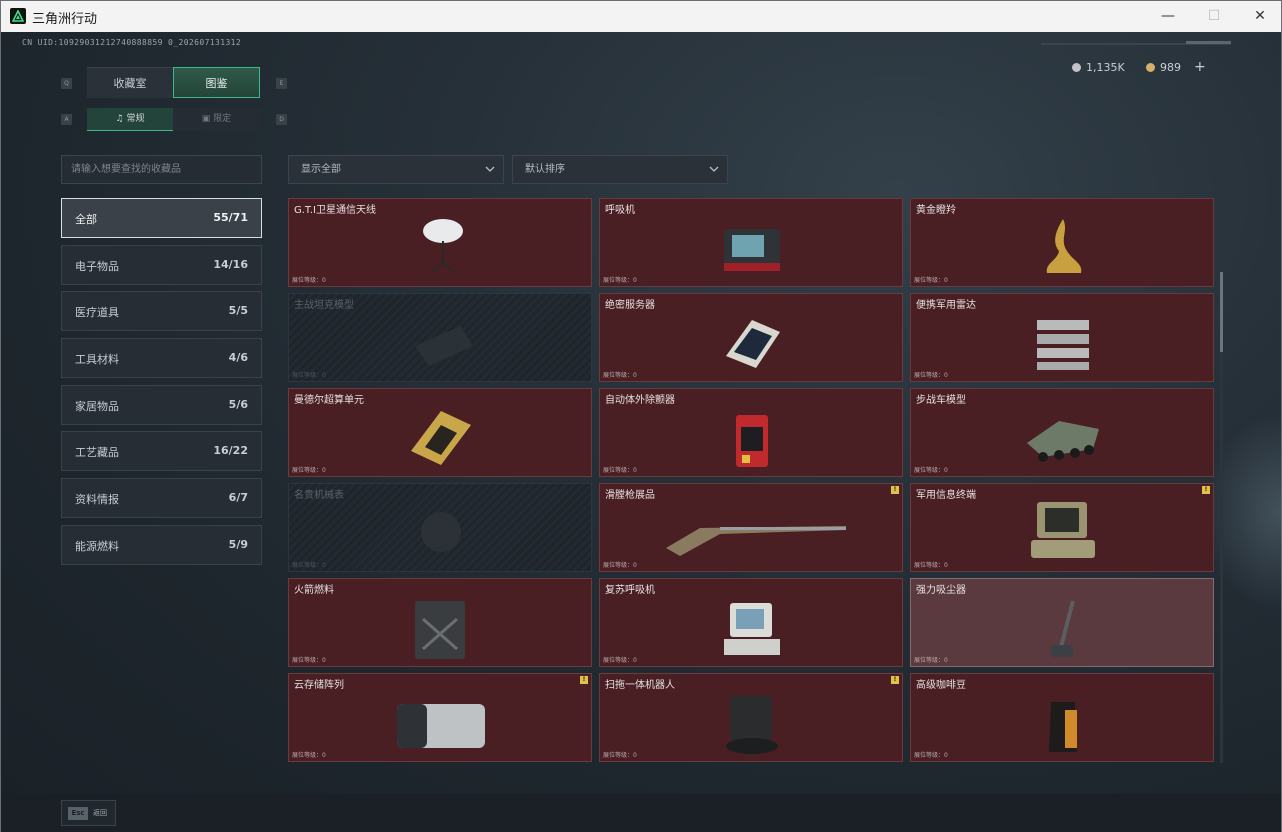 The width and height of the screenshot is (1282, 832). I want to click on category-count: 5/9, so click(238, 544).